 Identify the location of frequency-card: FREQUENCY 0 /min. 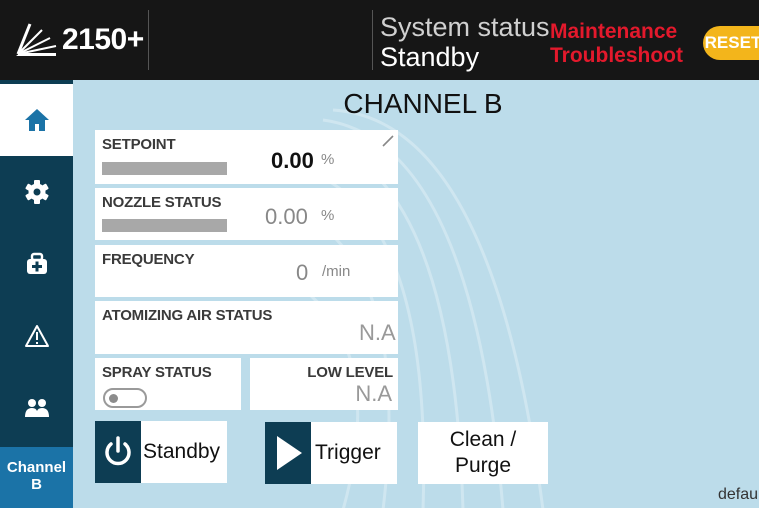
(246, 271).